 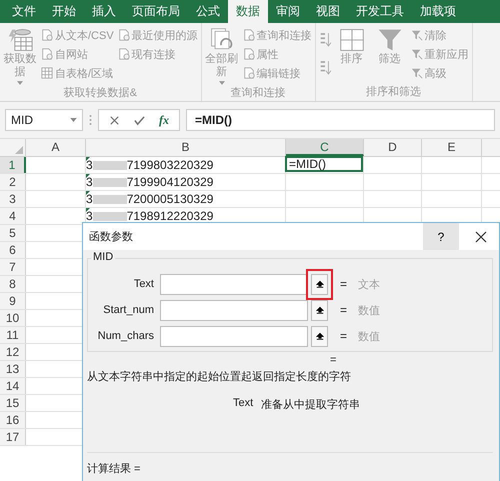 What do you see at coordinates (243, 404) in the screenshot?
I see `argument-name: Text` at bounding box center [243, 404].